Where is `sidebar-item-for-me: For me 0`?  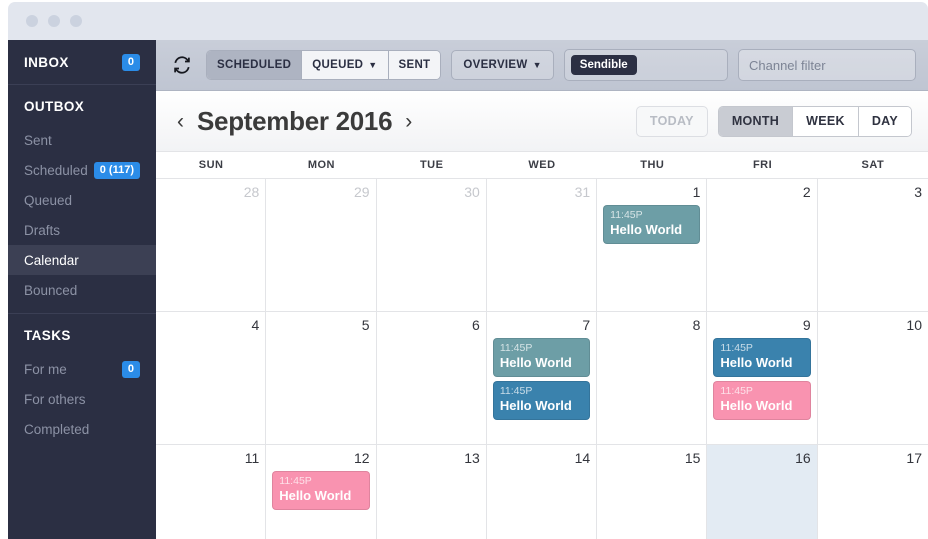
sidebar-item-for-me: For me 0 is located at coordinates (82, 369).